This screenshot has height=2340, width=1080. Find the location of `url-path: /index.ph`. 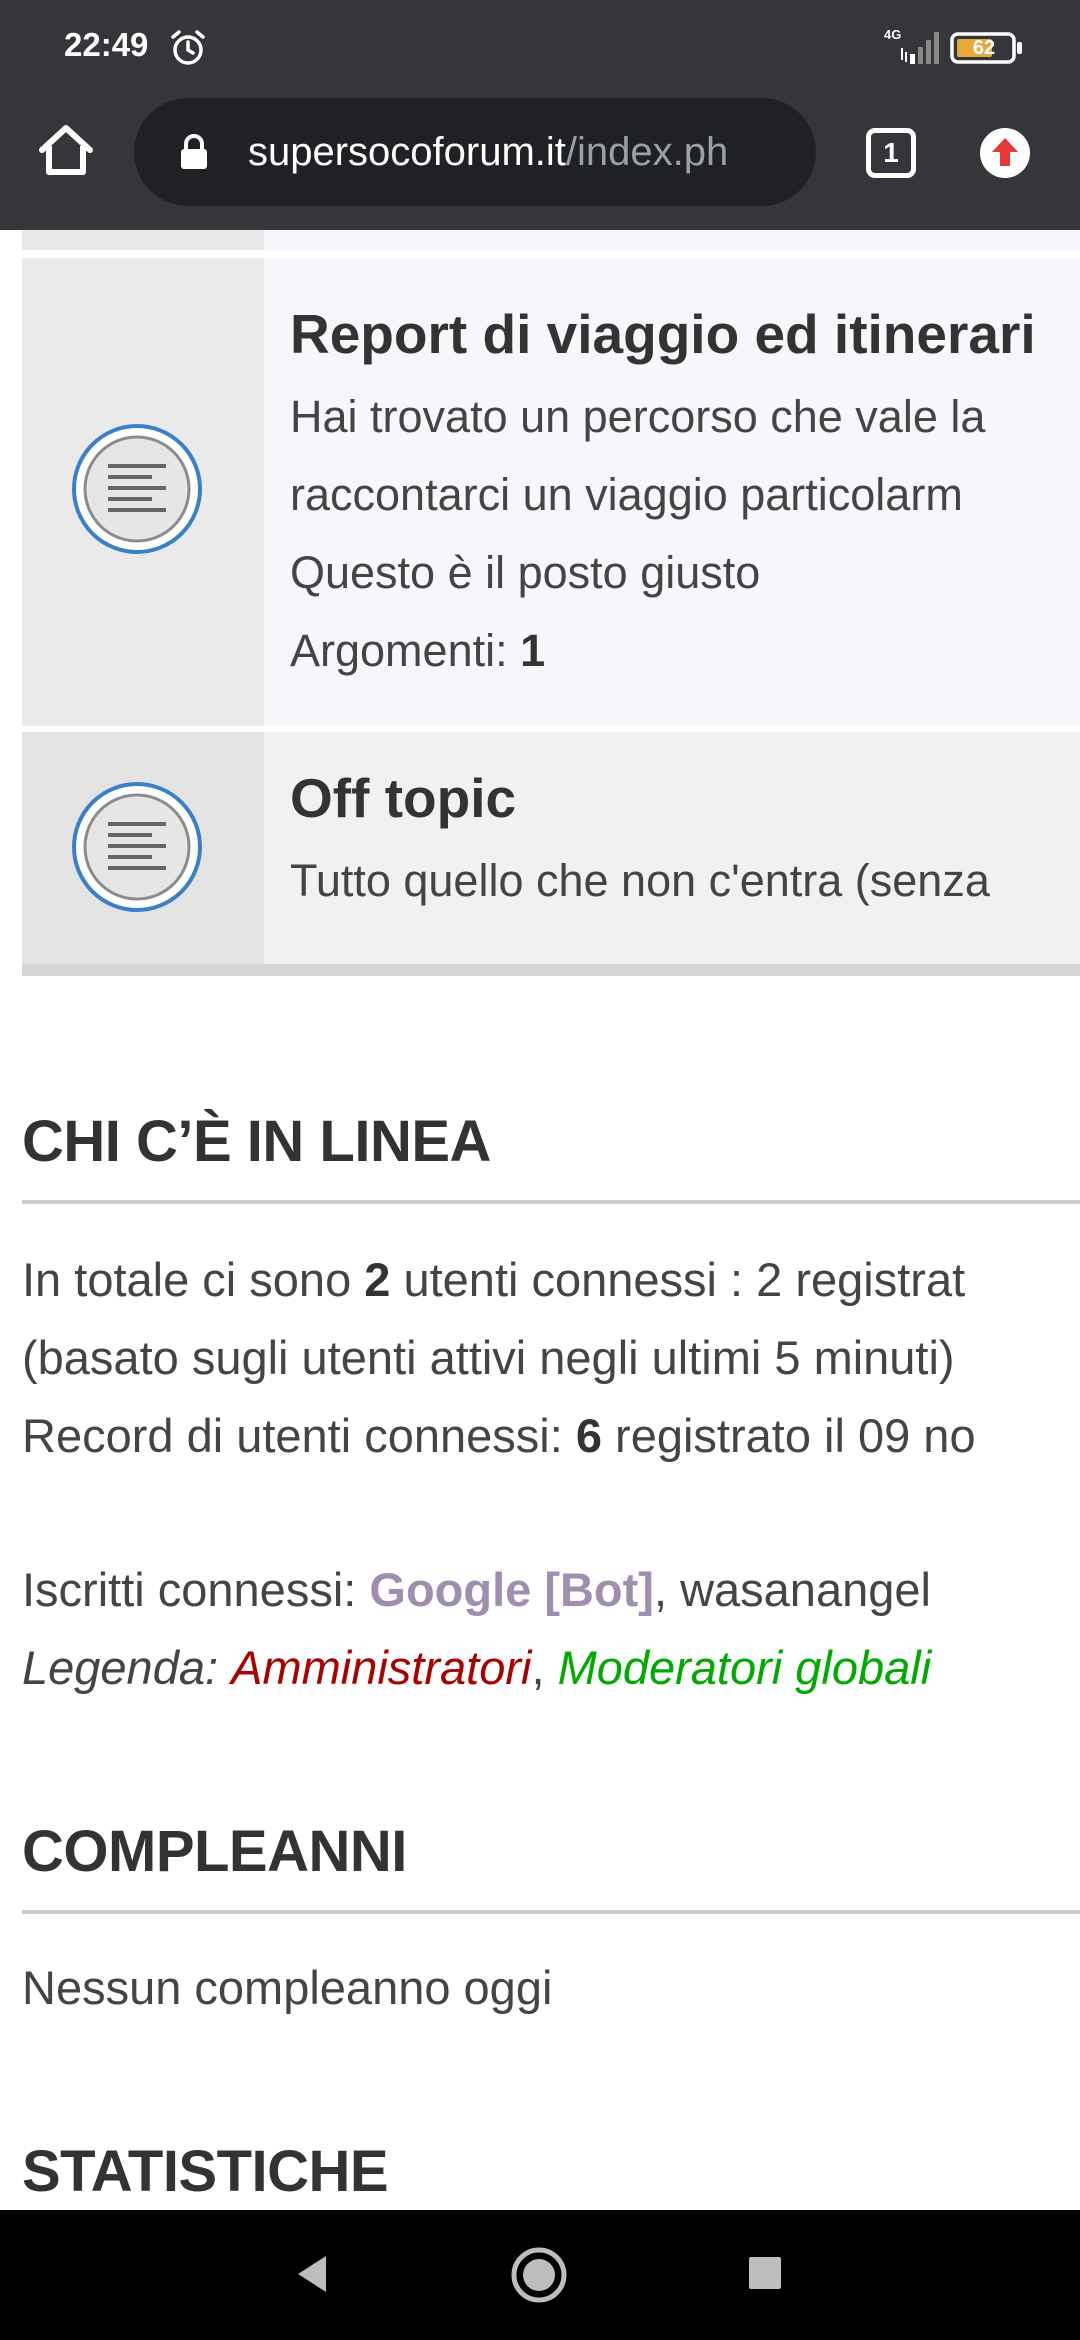

url-path: /index.ph is located at coordinates (647, 152).